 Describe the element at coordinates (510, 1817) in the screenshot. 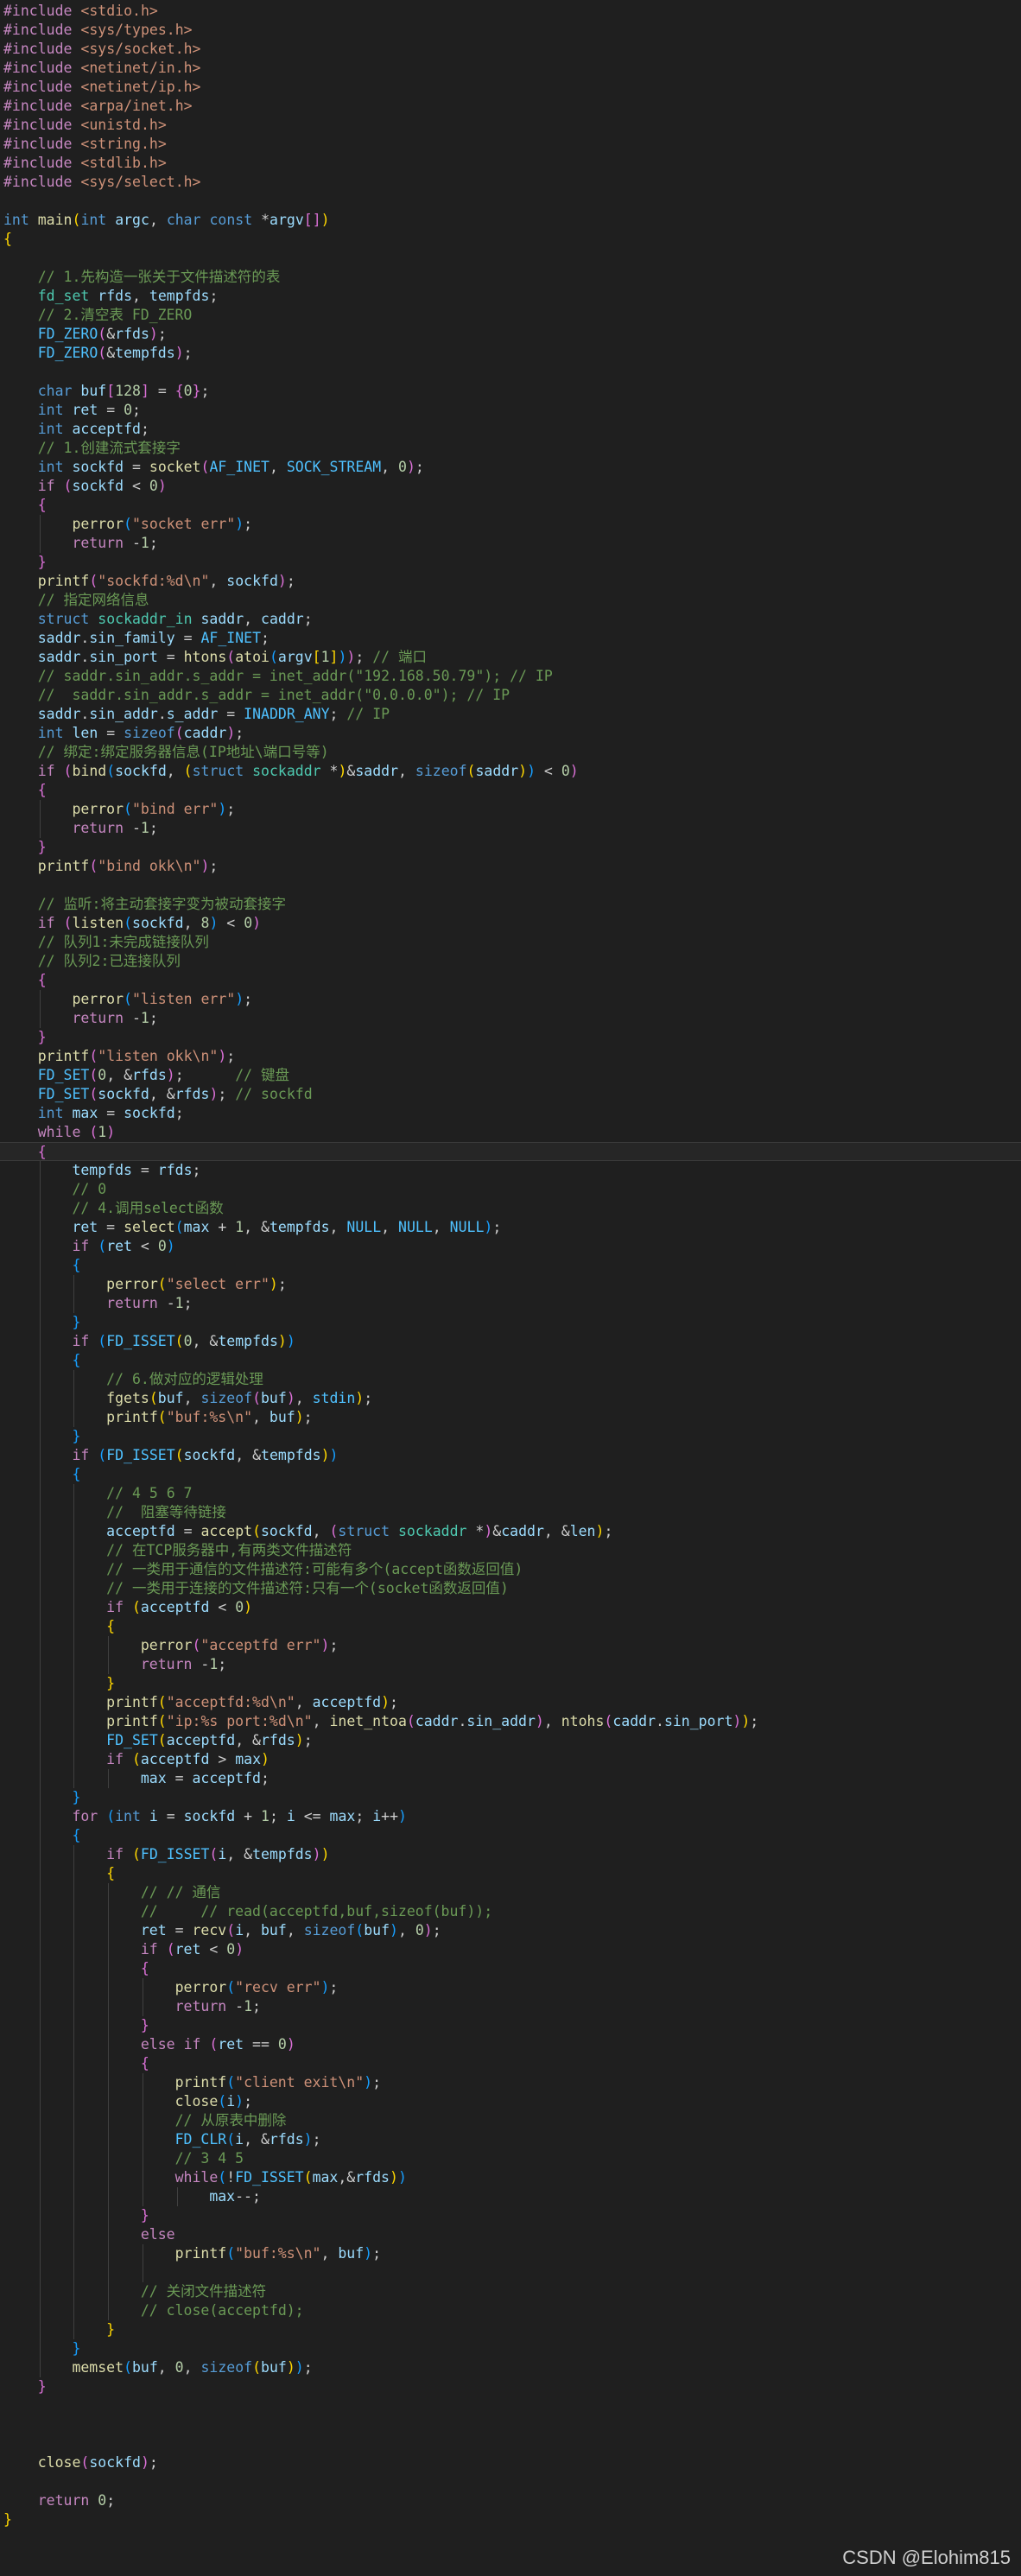

I see `code-line: for (int i = sockfd + 1; i <= max; i++)` at that location.